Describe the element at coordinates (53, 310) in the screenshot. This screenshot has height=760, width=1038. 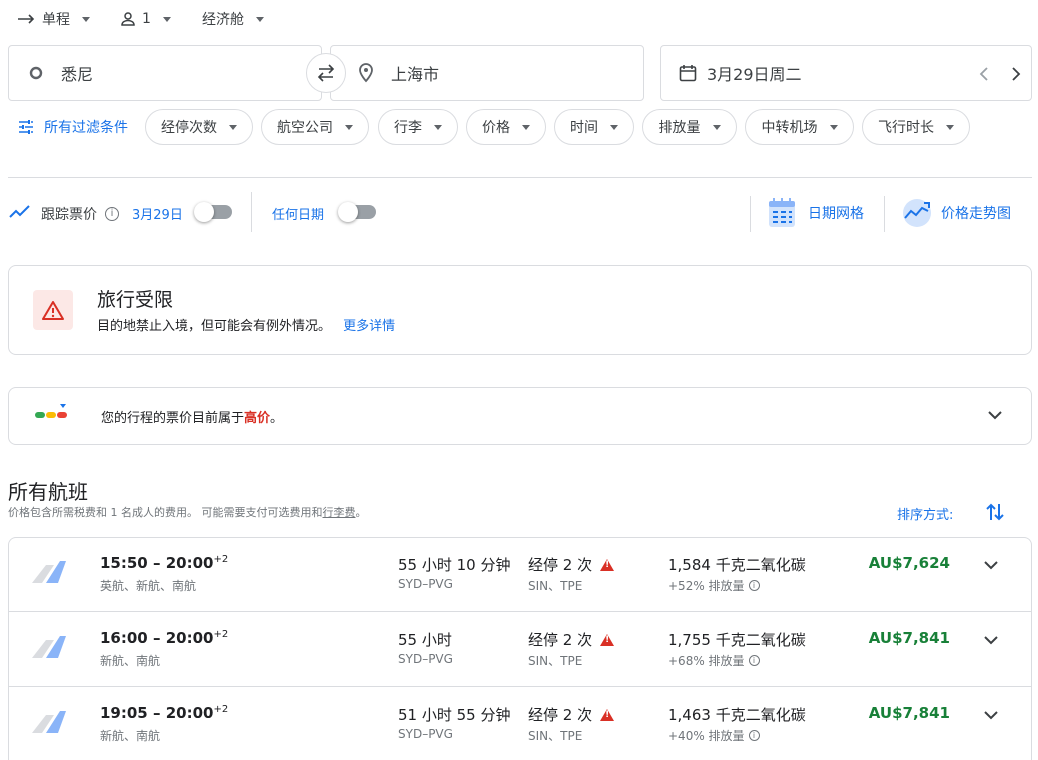
I see `warning-icon-box` at that location.